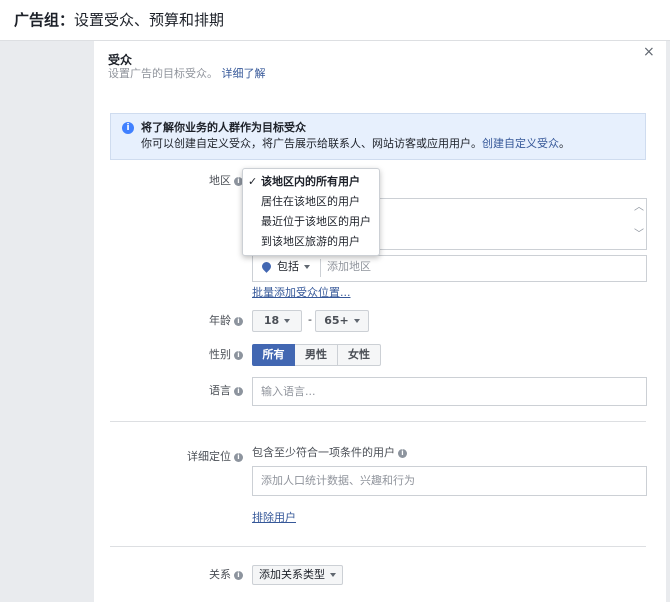  I want to click on location-label: 地区 i, so click(226, 181).